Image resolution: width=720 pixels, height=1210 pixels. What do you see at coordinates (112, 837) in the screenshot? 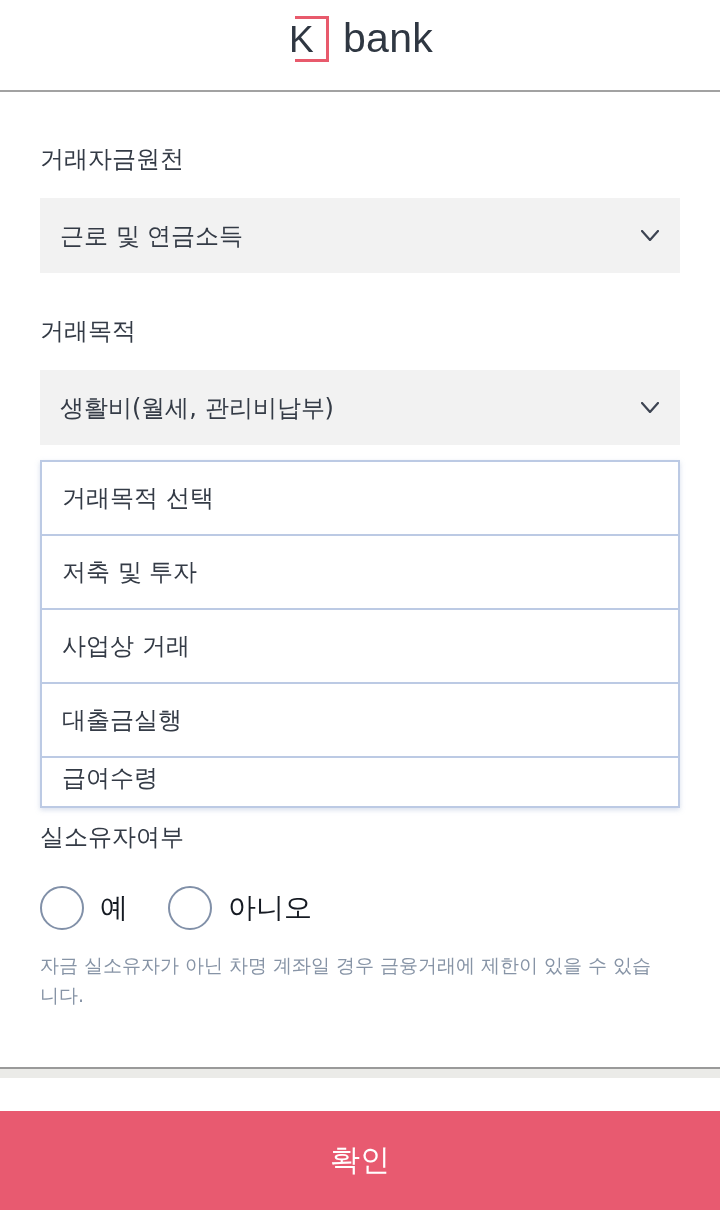
I see `field-label: 실소유자여부` at bounding box center [112, 837].